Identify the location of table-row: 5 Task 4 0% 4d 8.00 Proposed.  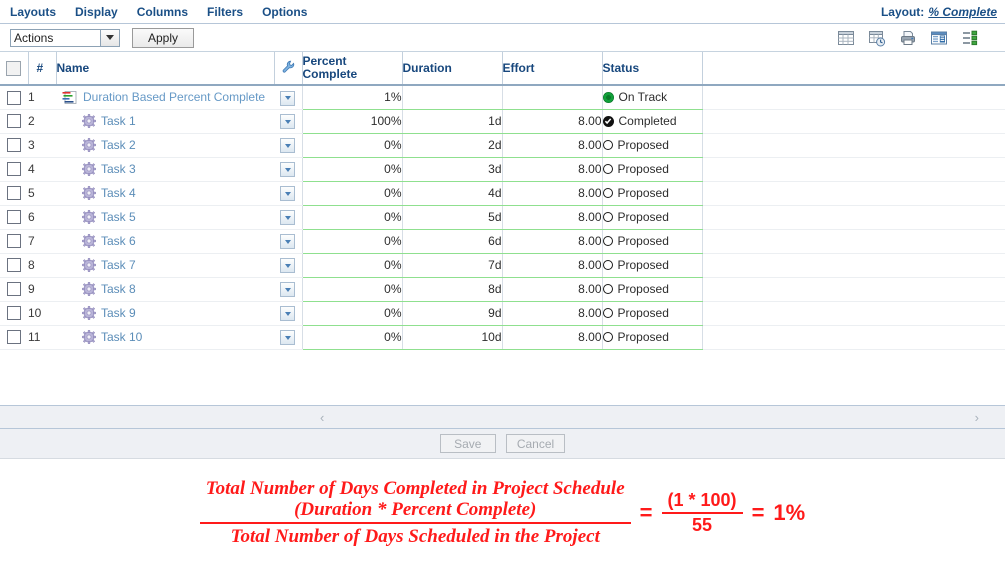
(502, 193).